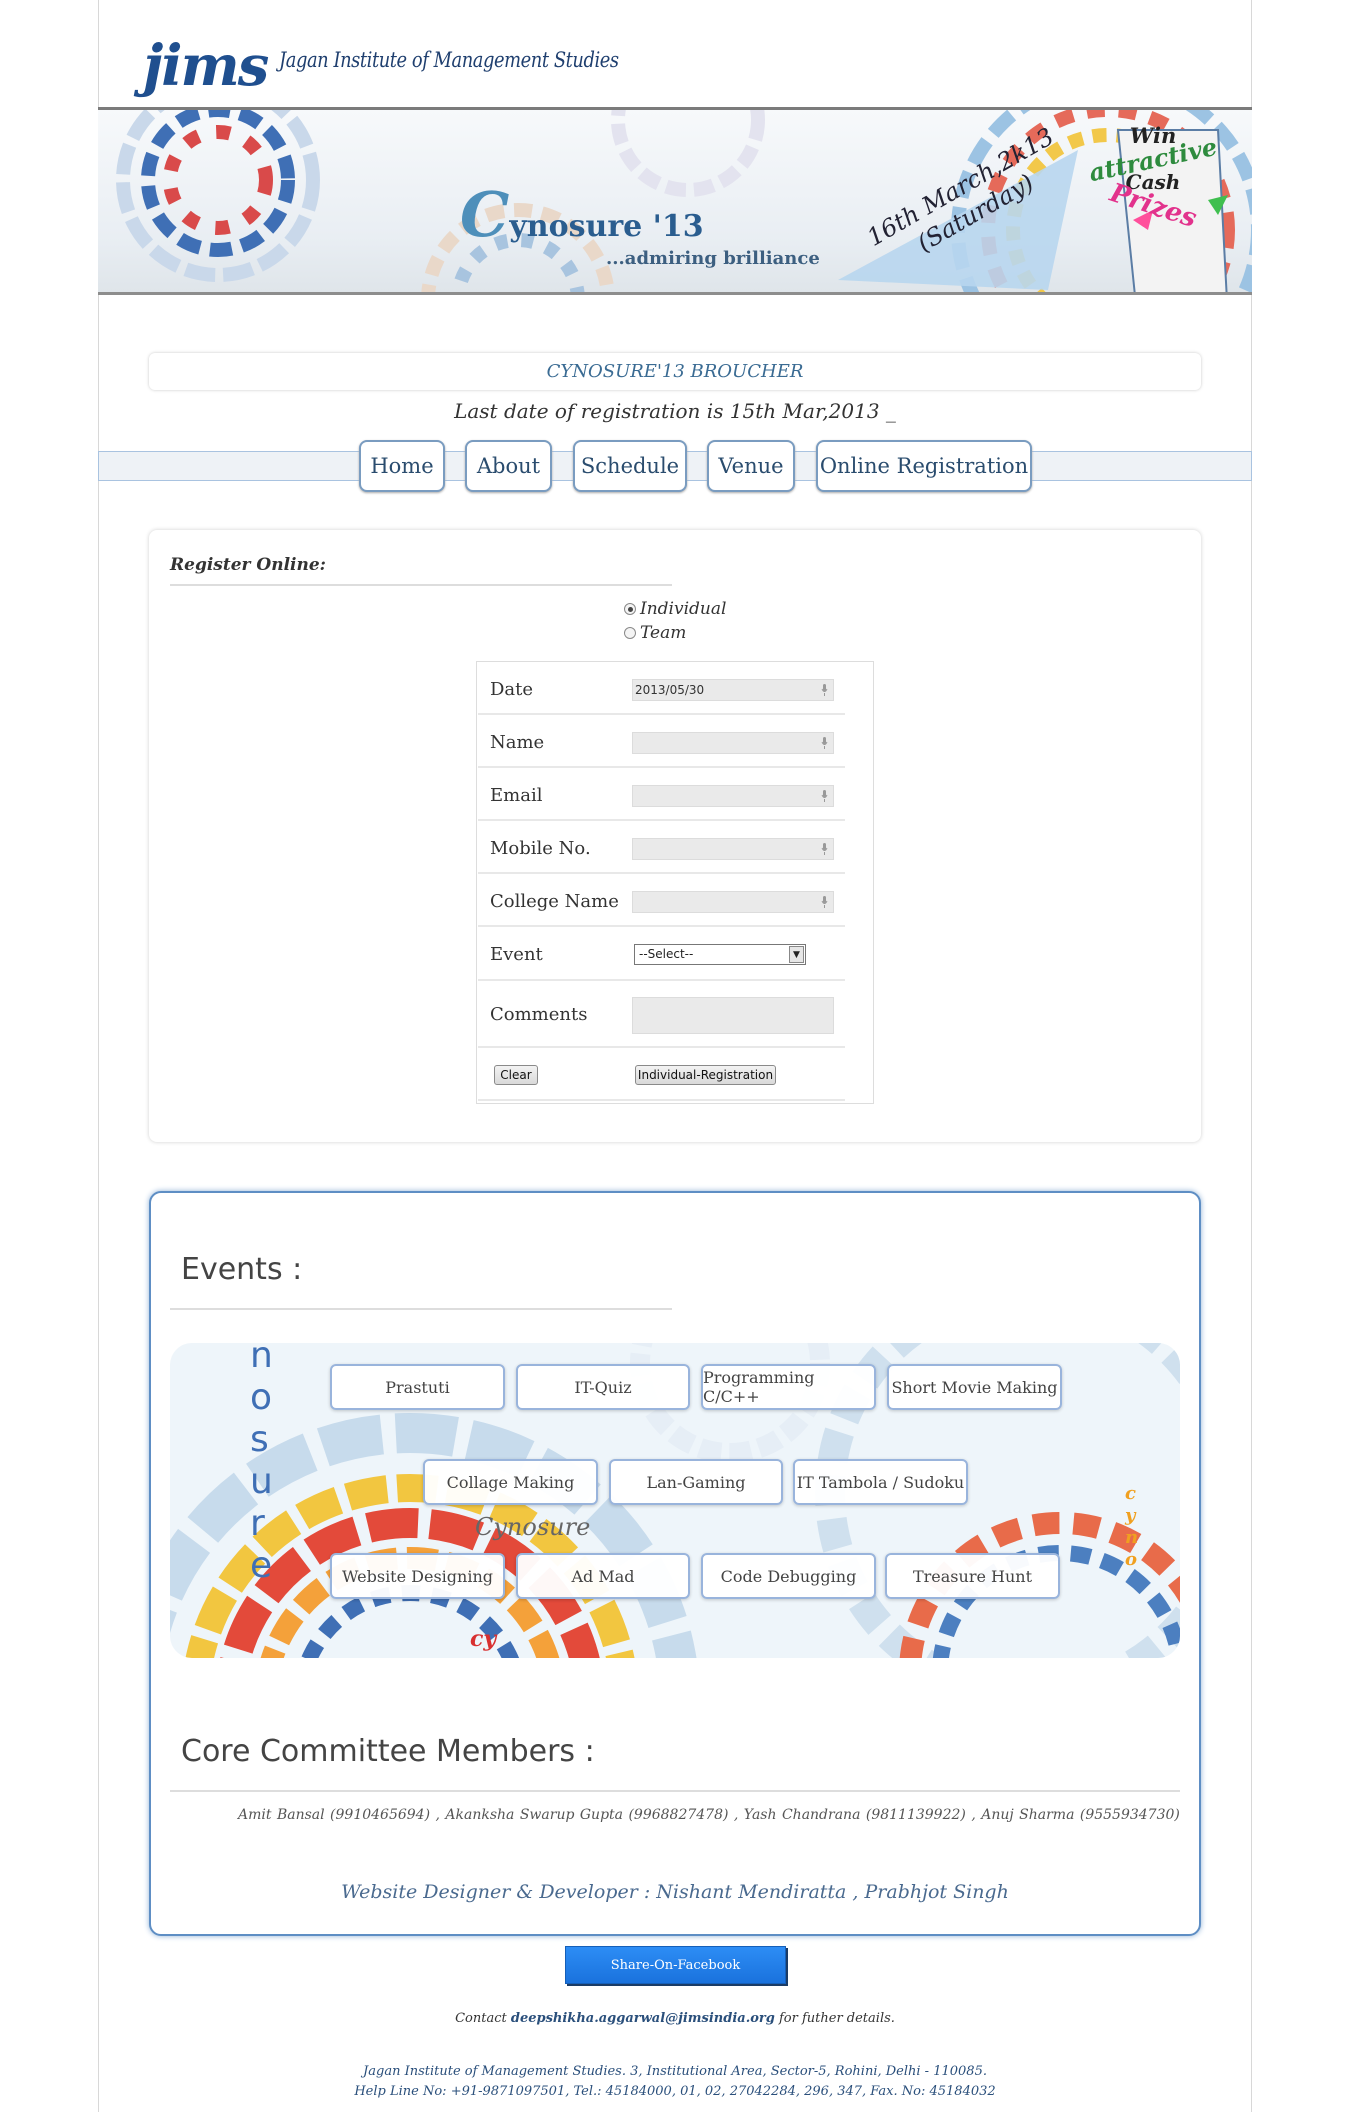  I want to click on date-field: 2013/05/30, so click(733, 690).